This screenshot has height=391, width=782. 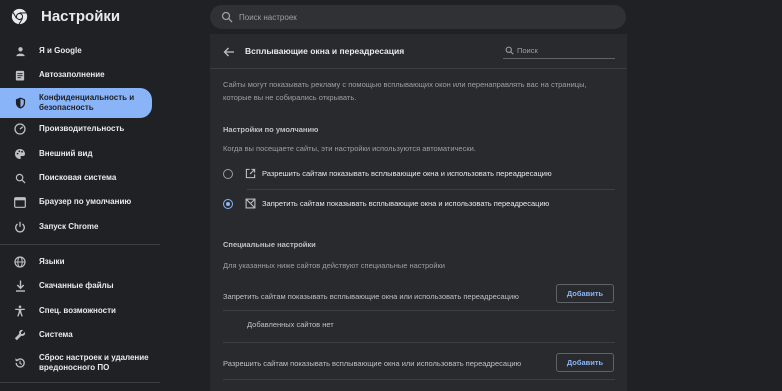 What do you see at coordinates (431, 189) in the screenshot?
I see `option-divider` at bounding box center [431, 189].